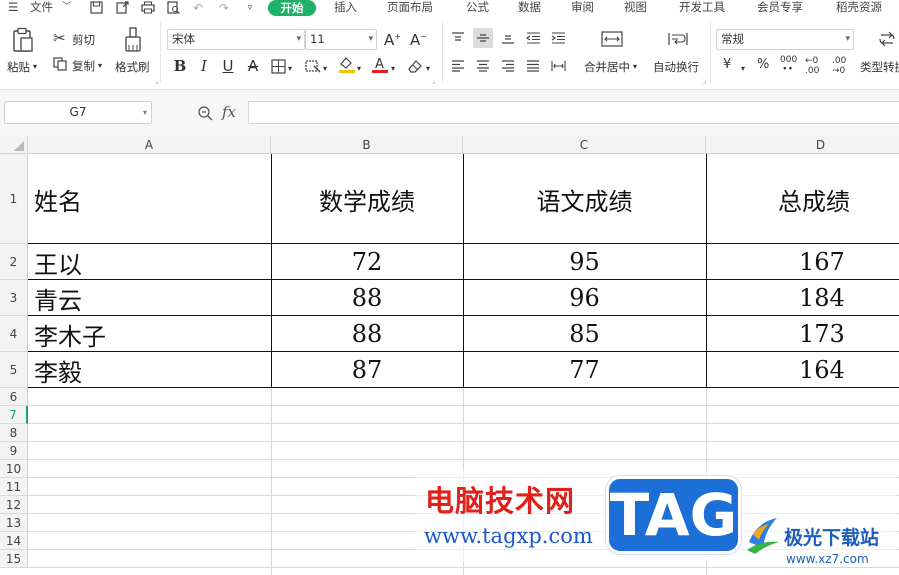  What do you see at coordinates (18, 67) in the screenshot?
I see `paste-button: 粘贴` at bounding box center [18, 67].